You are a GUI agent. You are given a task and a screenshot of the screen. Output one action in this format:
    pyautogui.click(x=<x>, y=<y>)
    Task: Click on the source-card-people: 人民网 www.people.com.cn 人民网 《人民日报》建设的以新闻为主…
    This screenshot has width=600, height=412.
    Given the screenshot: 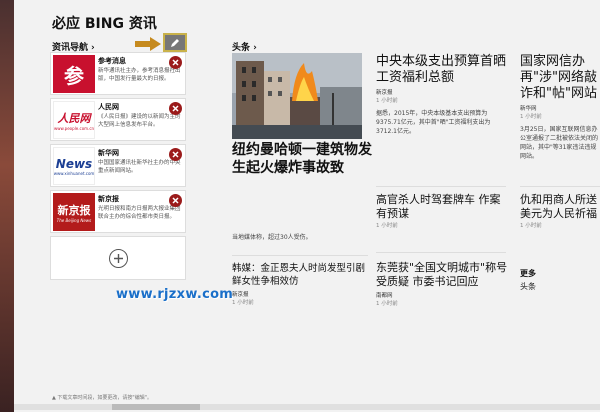 What is the action you would take?
    pyautogui.click(x=118, y=119)
    